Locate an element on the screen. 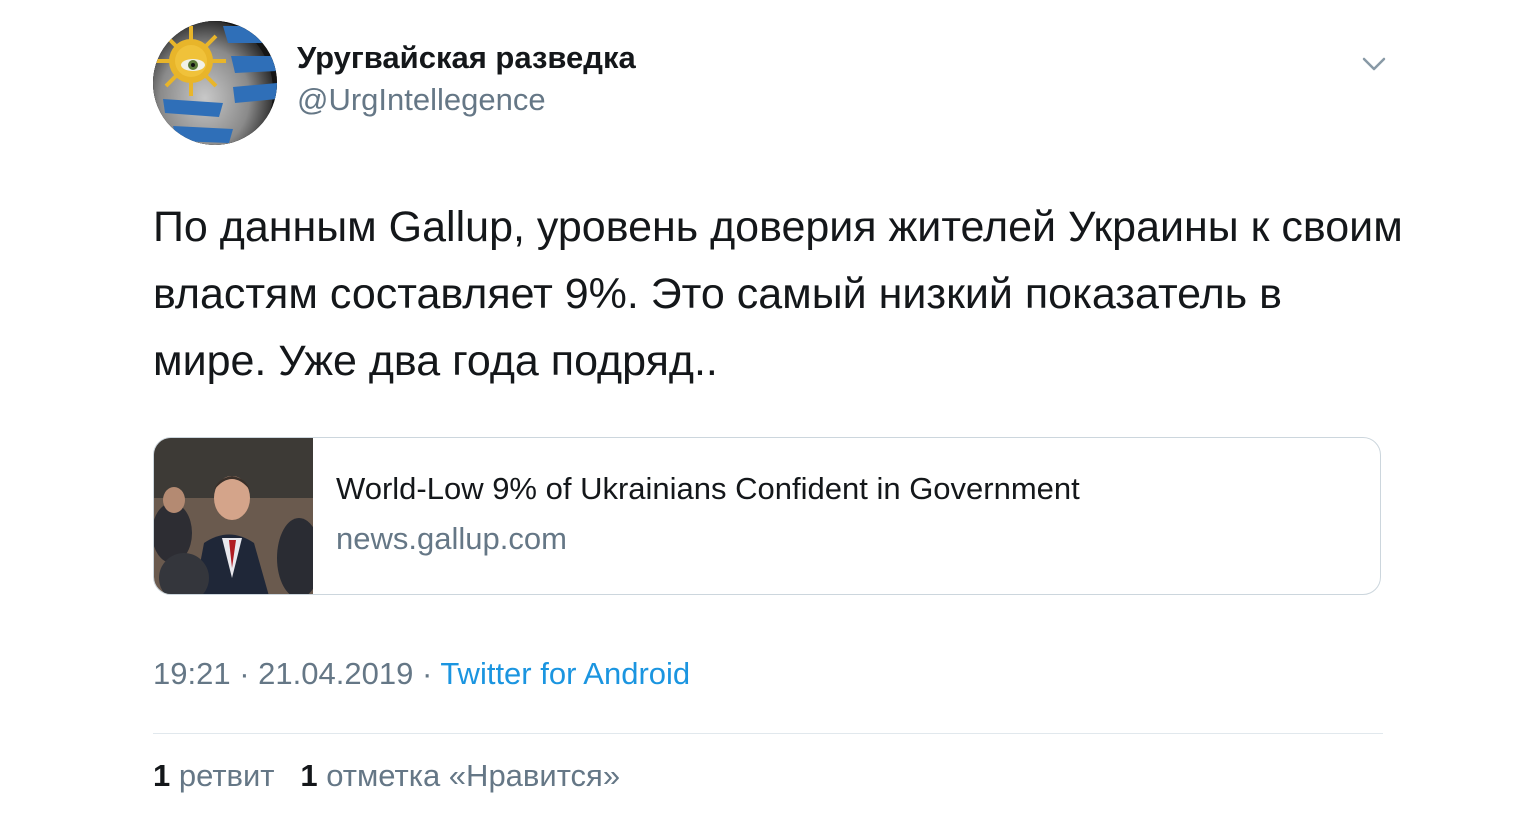 The height and width of the screenshot is (820, 1536). tweet-time: 19:21 is located at coordinates (192, 673).